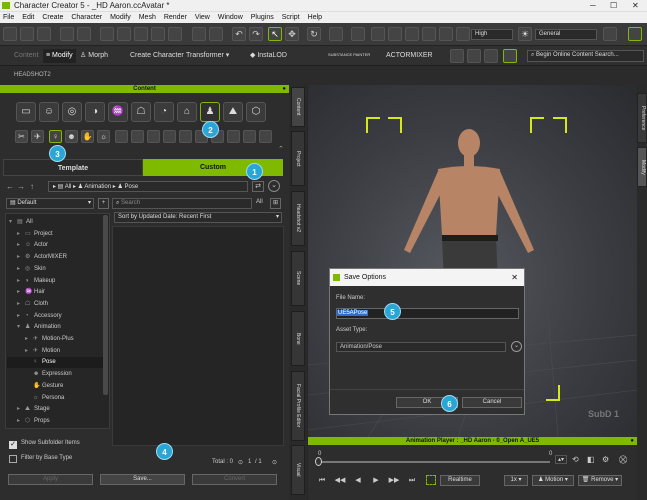 Image resolution: width=647 pixels, height=500 pixels. Describe the element at coordinates (157, 56) in the screenshot. I see `create-character-button: Create Character` at that location.